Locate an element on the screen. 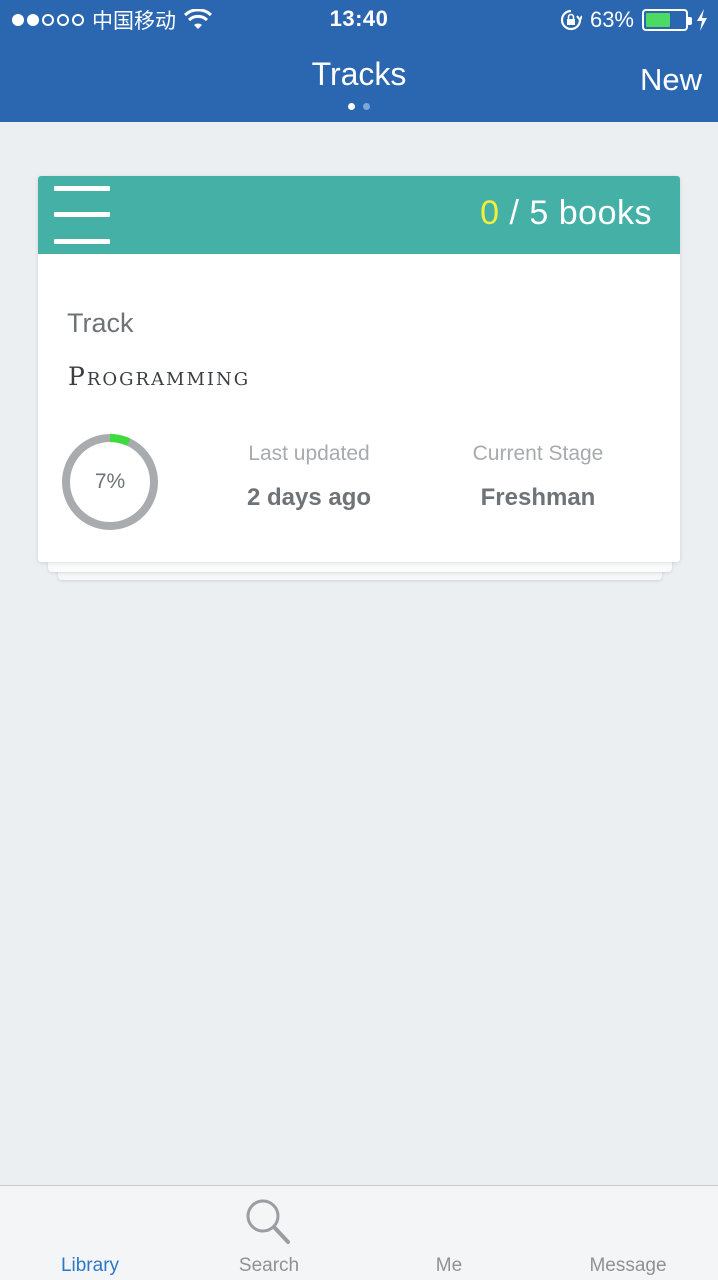  search-icon is located at coordinates (268, 1221).